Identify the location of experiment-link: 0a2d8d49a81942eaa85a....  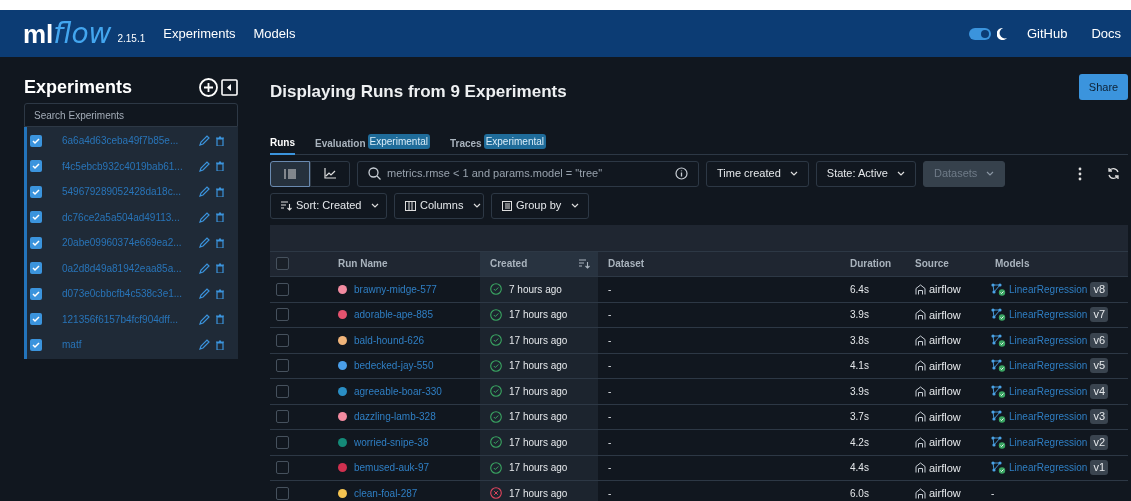
(128, 268).